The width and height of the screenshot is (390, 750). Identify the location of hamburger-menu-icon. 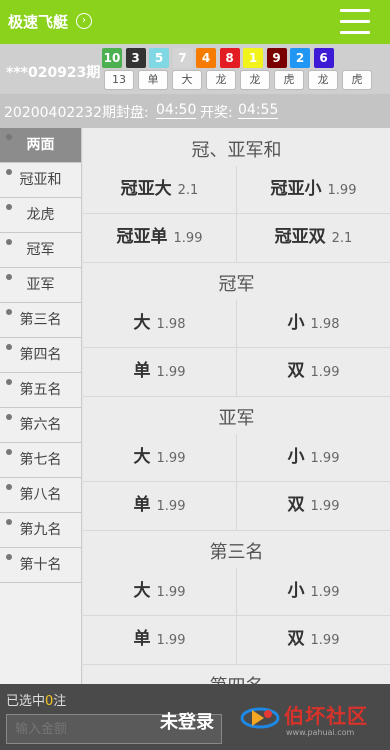
(355, 22).